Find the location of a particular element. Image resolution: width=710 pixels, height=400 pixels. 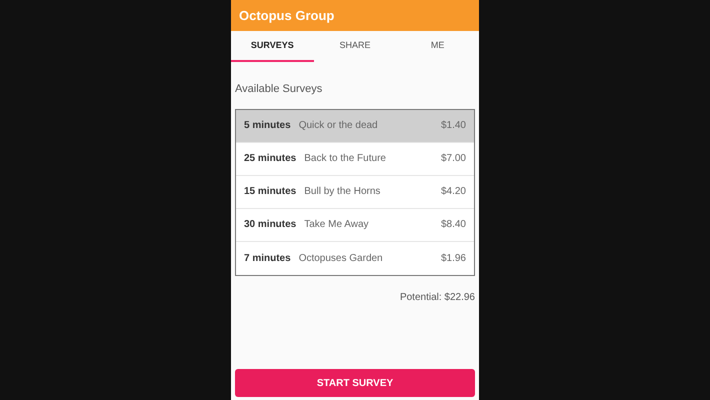

survey-duration: 25 minutes is located at coordinates (270, 159).